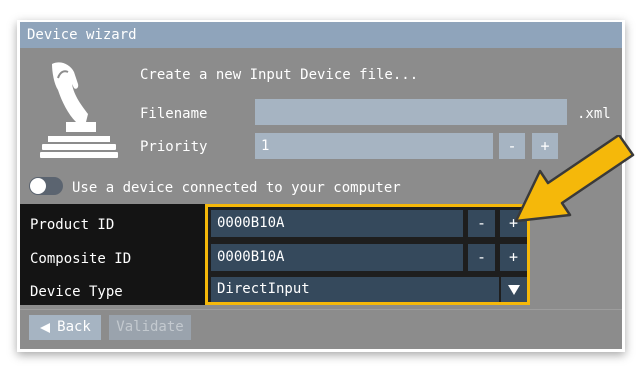  I want to click on product-id-label: Product ID, so click(72, 225).